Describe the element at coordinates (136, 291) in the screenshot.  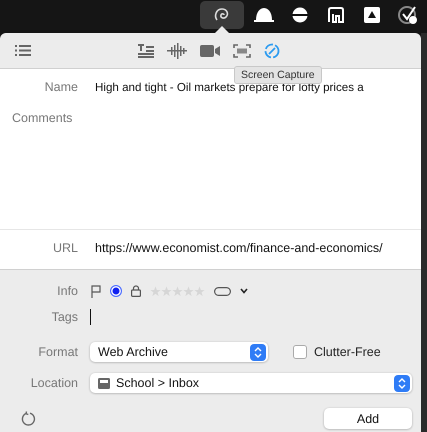
I see `lock-icon` at that location.